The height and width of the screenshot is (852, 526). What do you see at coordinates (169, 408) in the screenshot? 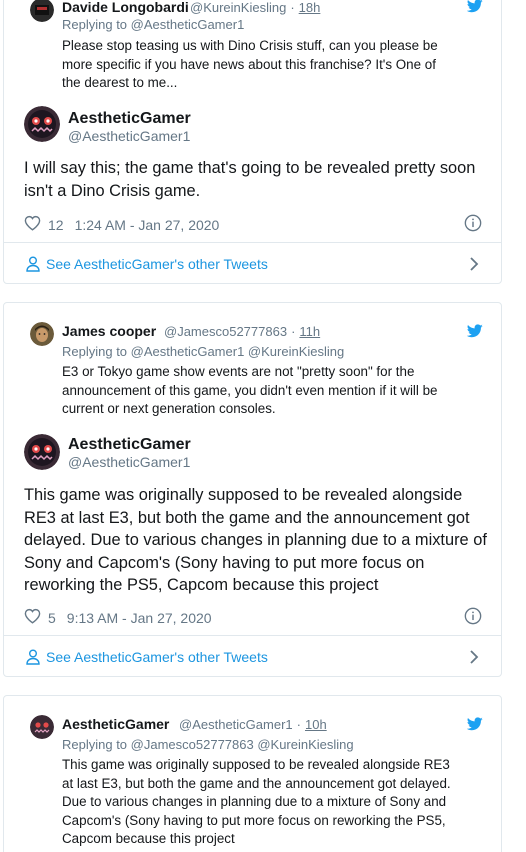
I see `text-line: current or next generation consoles.` at bounding box center [169, 408].